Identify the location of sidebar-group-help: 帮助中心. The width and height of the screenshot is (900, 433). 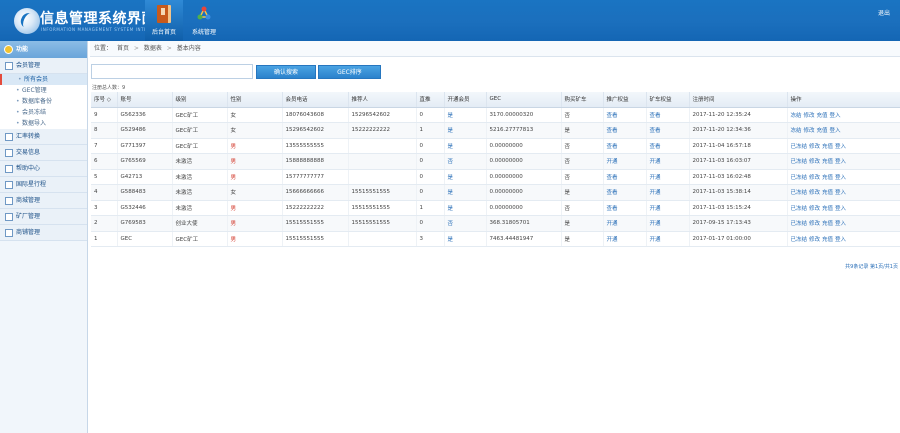
(43, 169).